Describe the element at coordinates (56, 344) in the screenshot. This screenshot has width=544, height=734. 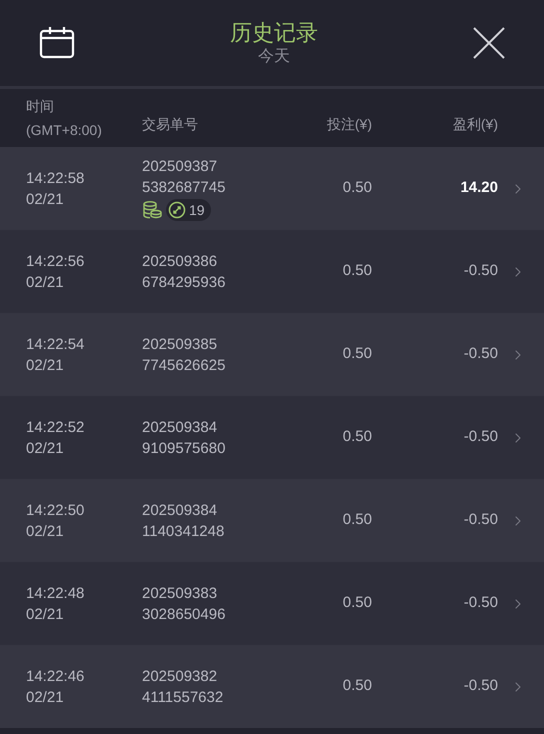
I see `trade-time: 14:22:54` at that location.